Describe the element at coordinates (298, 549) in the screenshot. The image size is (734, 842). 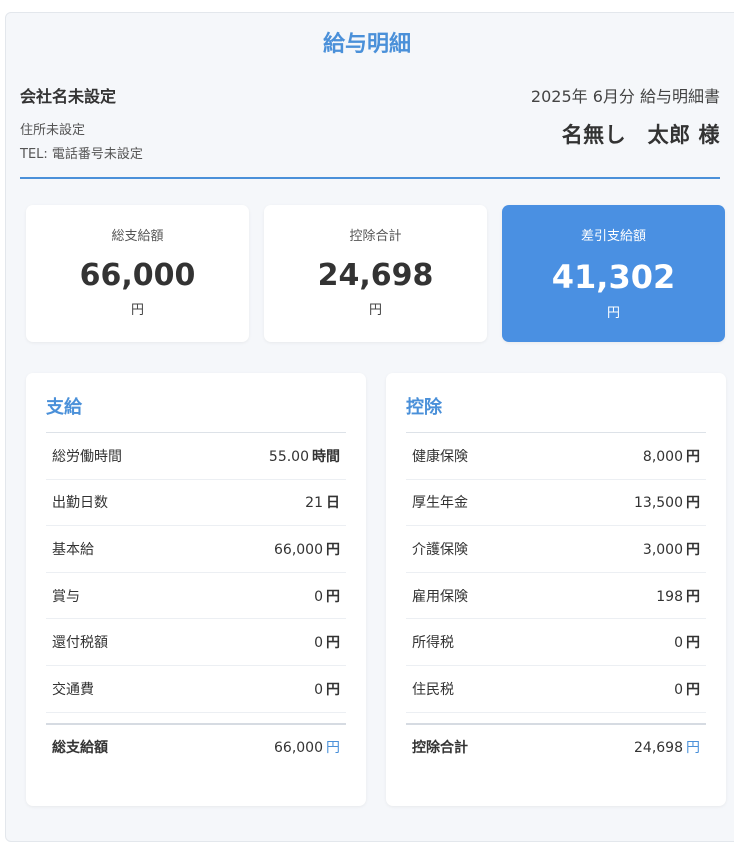
I see `row-value: 66,000` at that location.